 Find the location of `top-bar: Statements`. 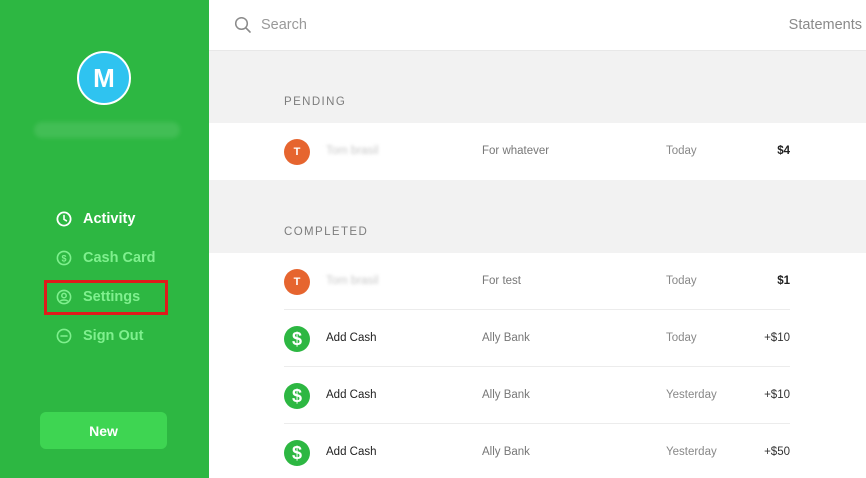

top-bar: Statements is located at coordinates (537, 25).